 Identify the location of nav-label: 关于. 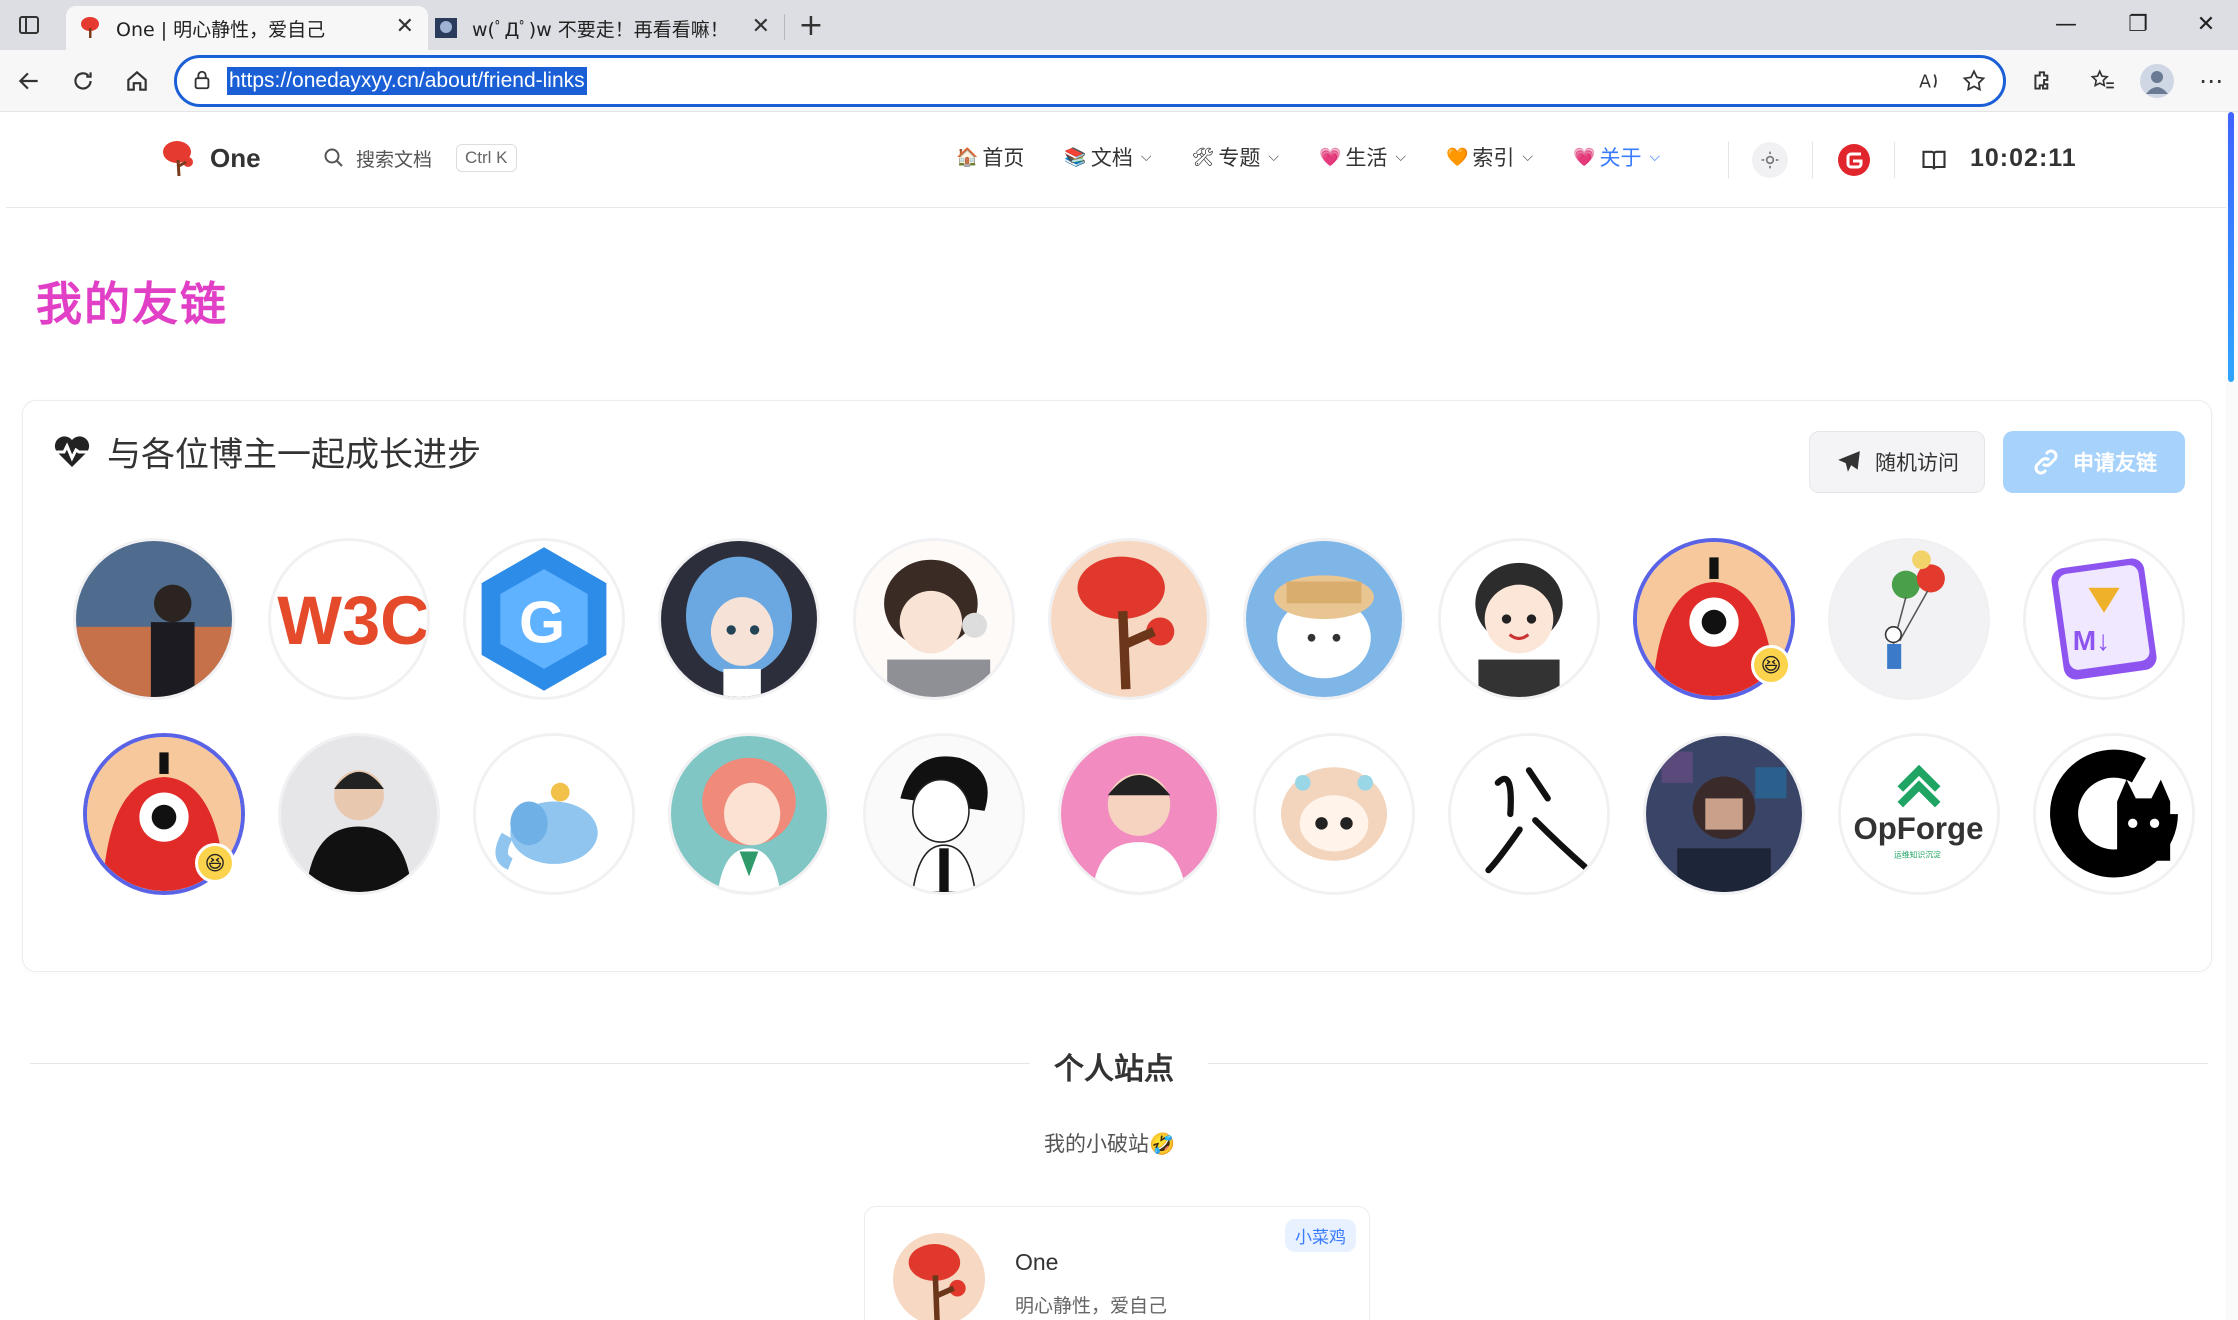
(1620, 158).